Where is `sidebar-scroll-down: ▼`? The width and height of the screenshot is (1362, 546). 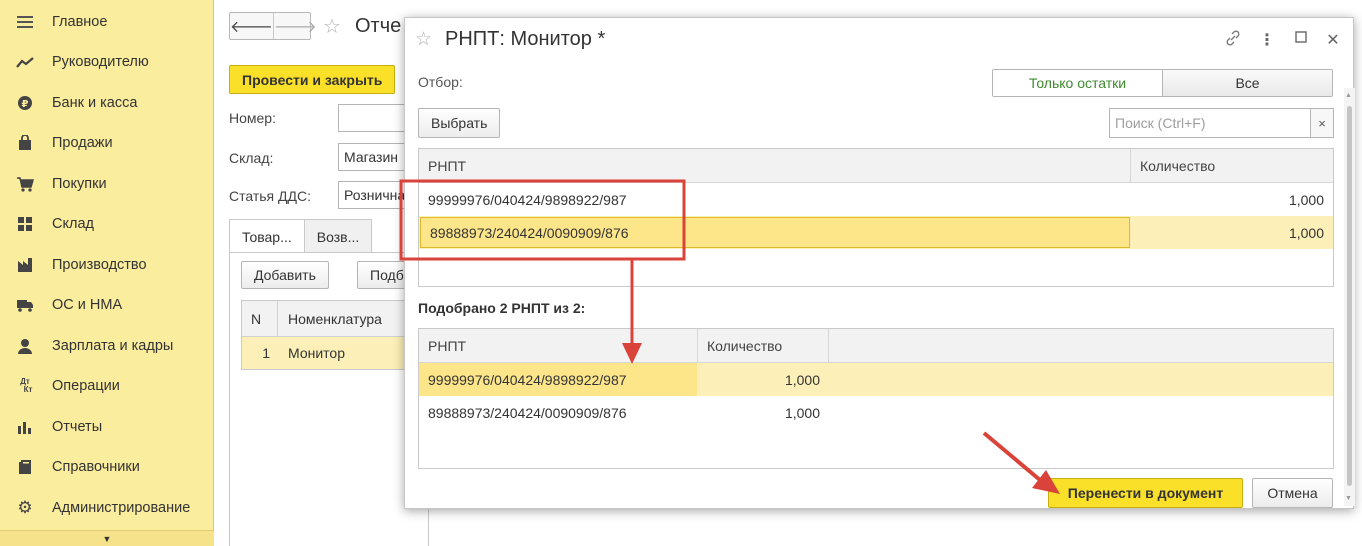 sidebar-scroll-down: ▼ is located at coordinates (107, 538).